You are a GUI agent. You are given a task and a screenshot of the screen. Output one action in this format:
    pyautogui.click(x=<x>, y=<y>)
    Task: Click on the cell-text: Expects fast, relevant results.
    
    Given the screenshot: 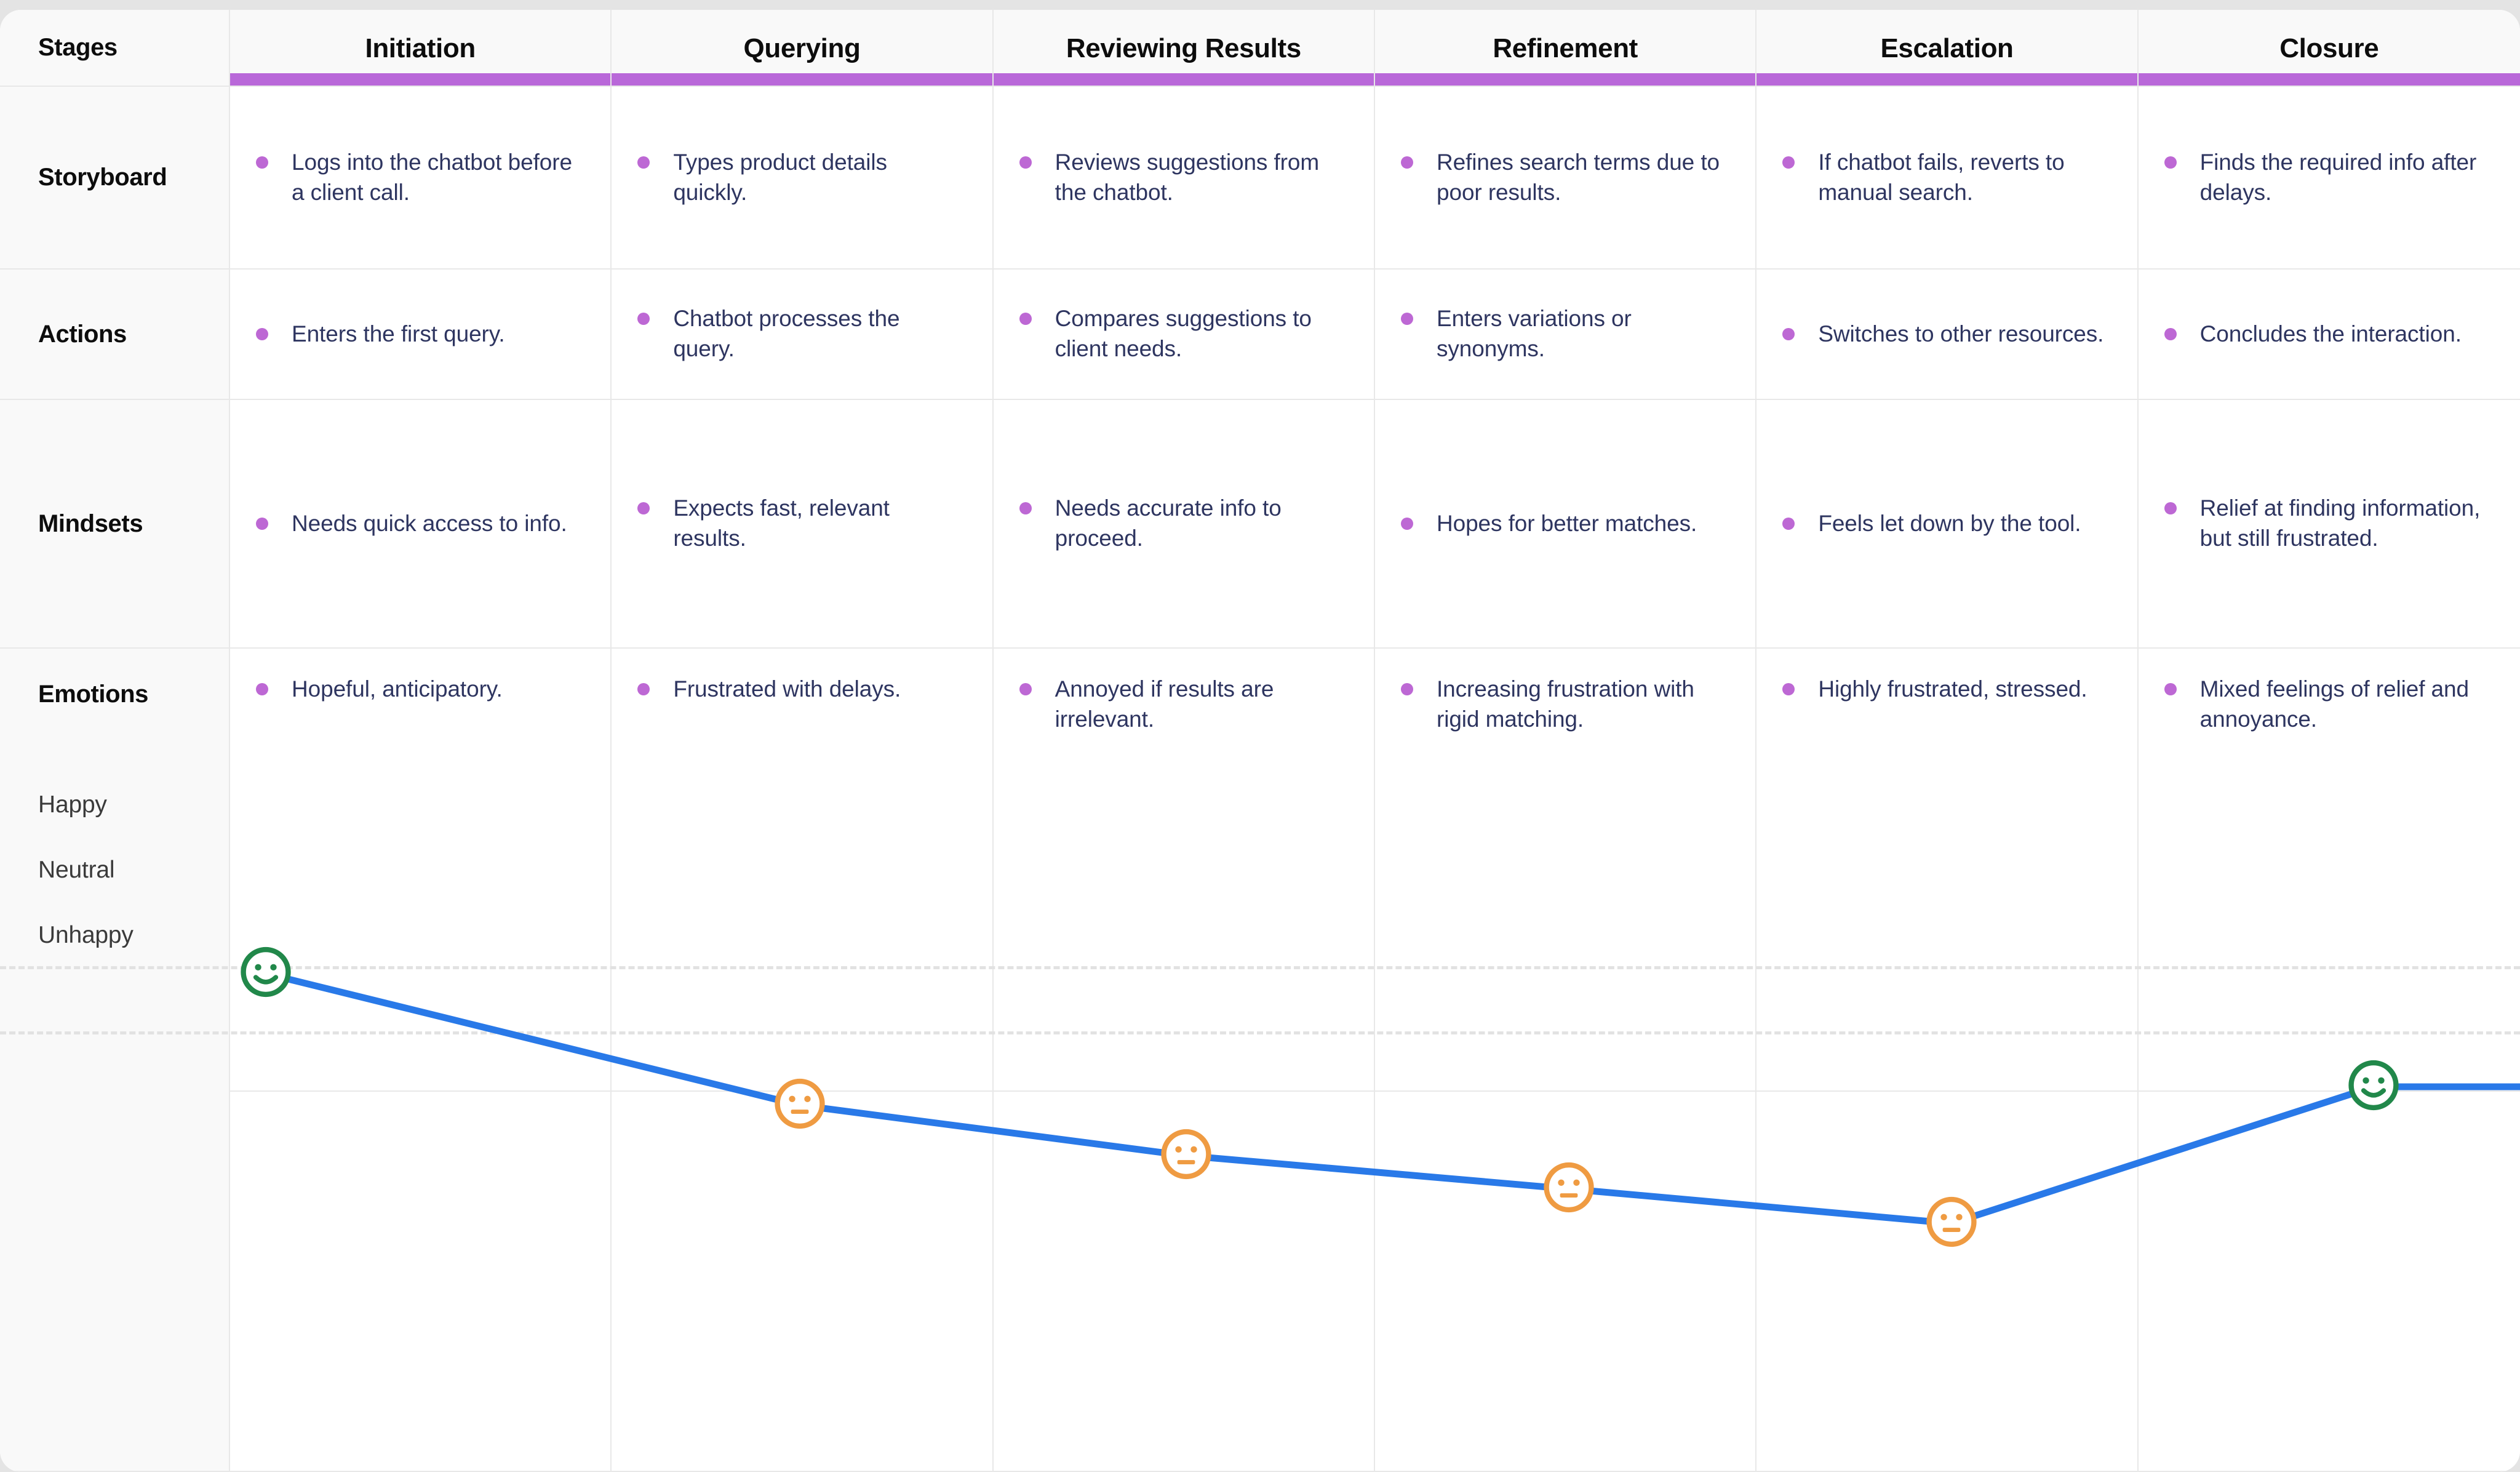 What is the action you would take?
    pyautogui.click(x=781, y=523)
    